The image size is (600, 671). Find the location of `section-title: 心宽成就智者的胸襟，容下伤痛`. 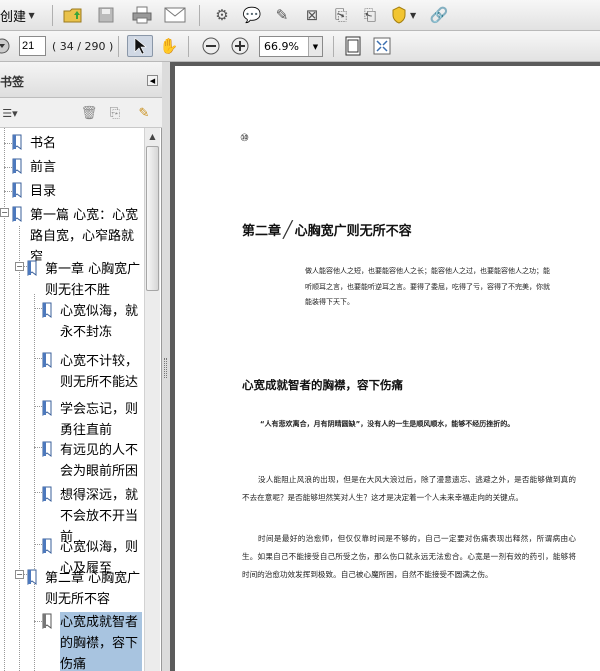

section-title: 心宽成就智者的胸襟，容下伤痛 is located at coordinates (322, 385).